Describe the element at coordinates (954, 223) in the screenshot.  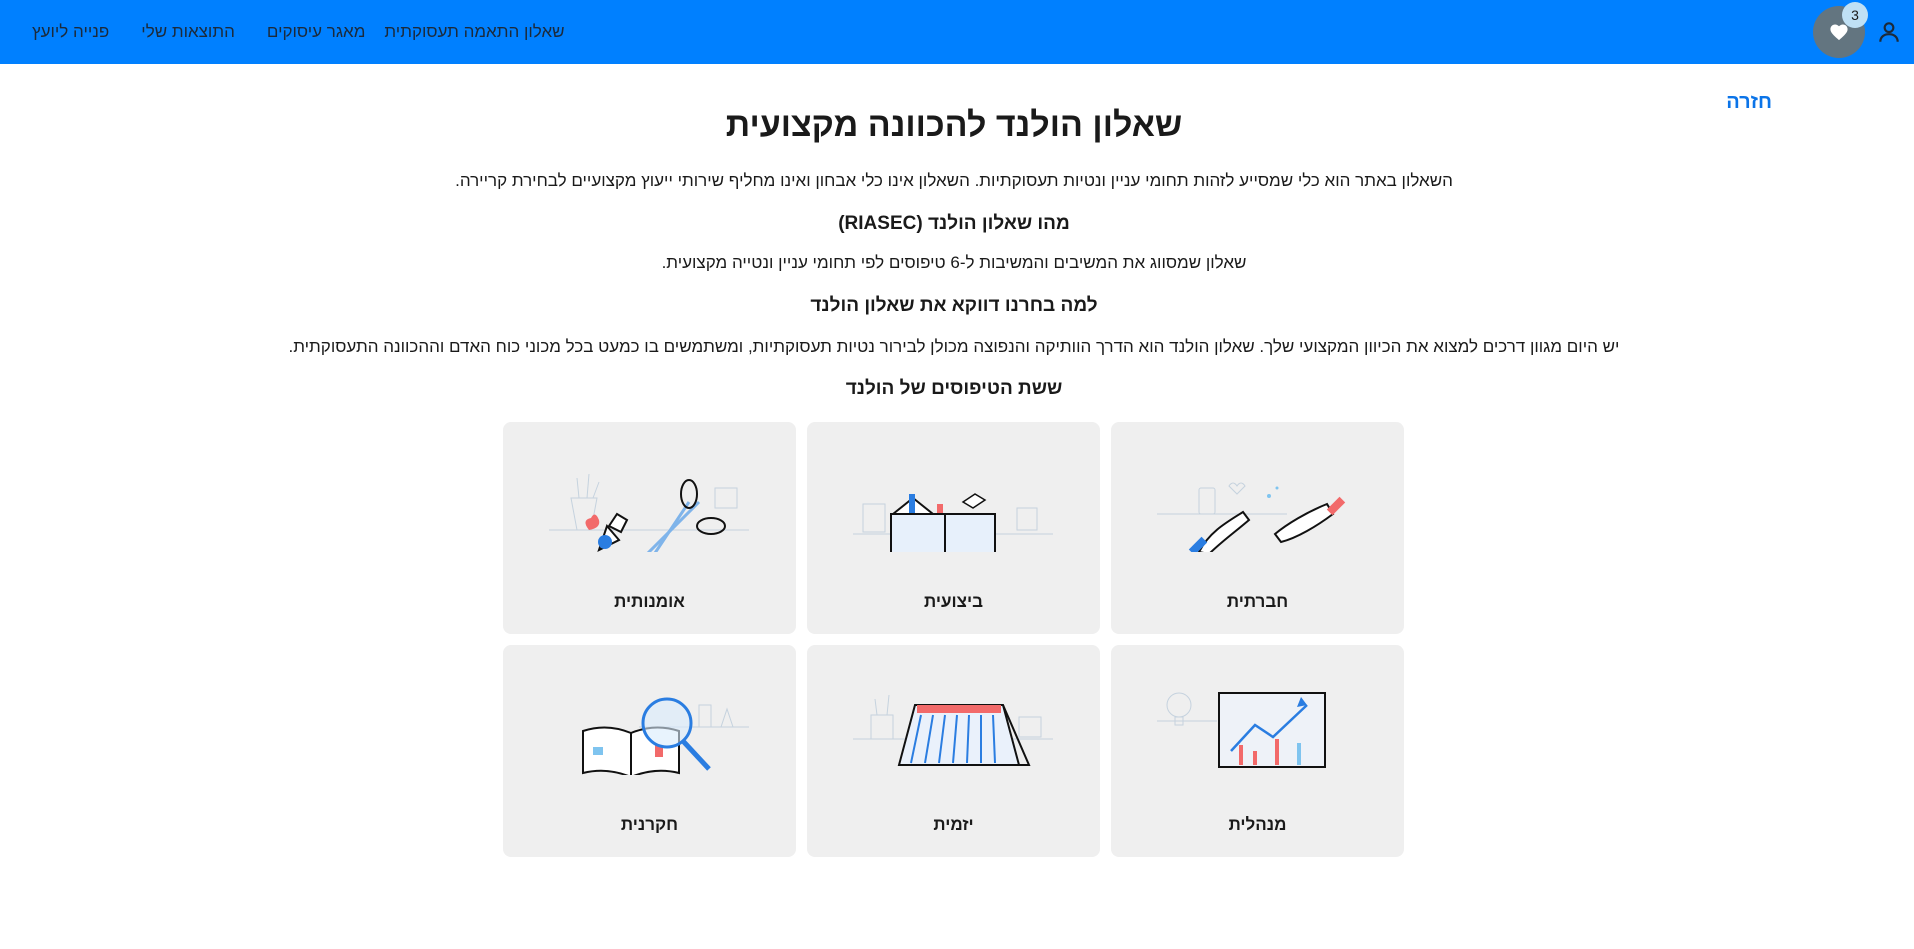
I see `section-heading-what-is: מהו שאלון הולנד (RIASEC)` at that location.